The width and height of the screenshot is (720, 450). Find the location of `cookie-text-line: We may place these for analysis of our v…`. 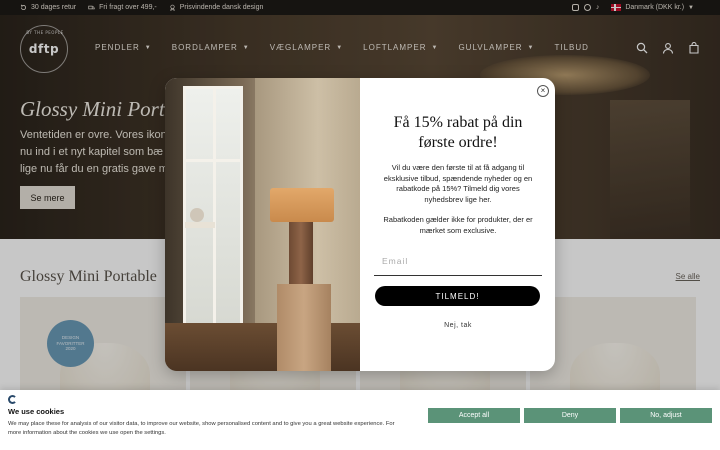

cookie-text-line: We may place these for analysis of our v… is located at coordinates (201, 424).